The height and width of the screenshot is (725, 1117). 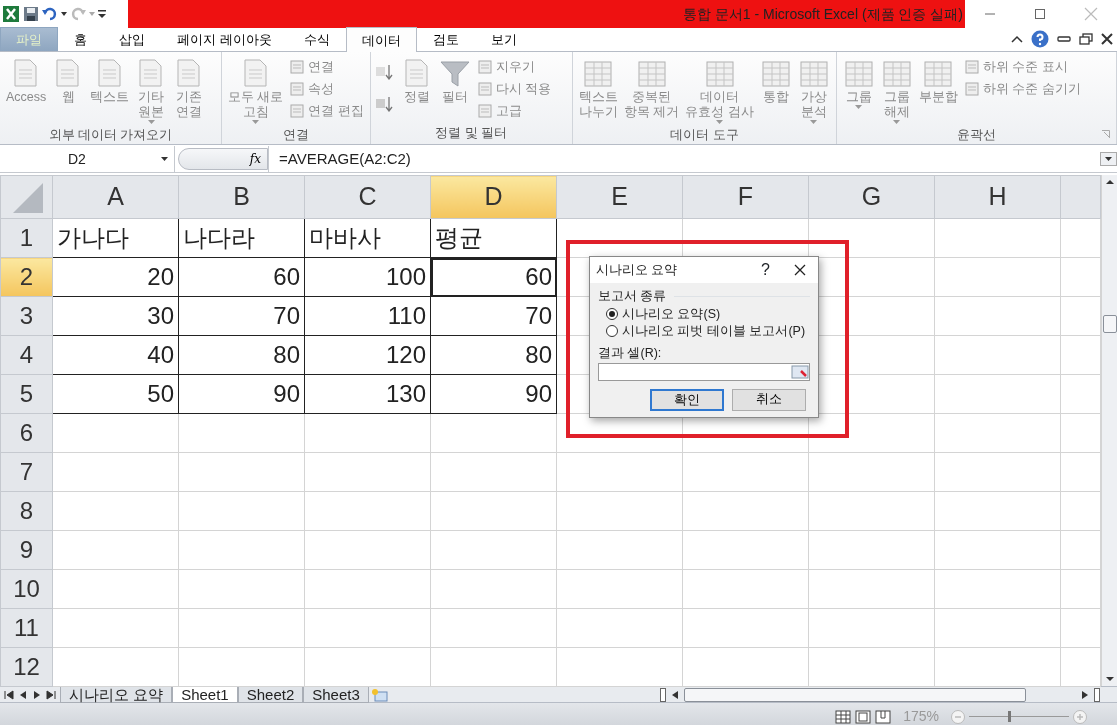 What do you see at coordinates (367, 277) in the screenshot?
I see `table-cell: 100` at bounding box center [367, 277].